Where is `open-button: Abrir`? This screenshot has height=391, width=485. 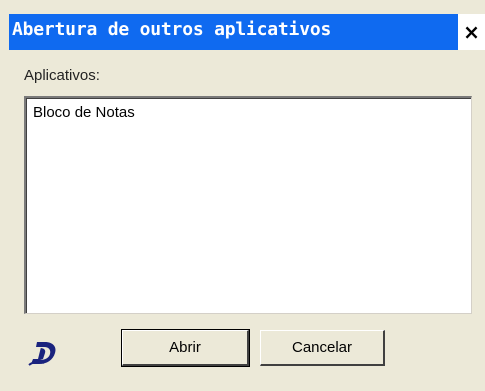
open-button: Abrir is located at coordinates (185, 348).